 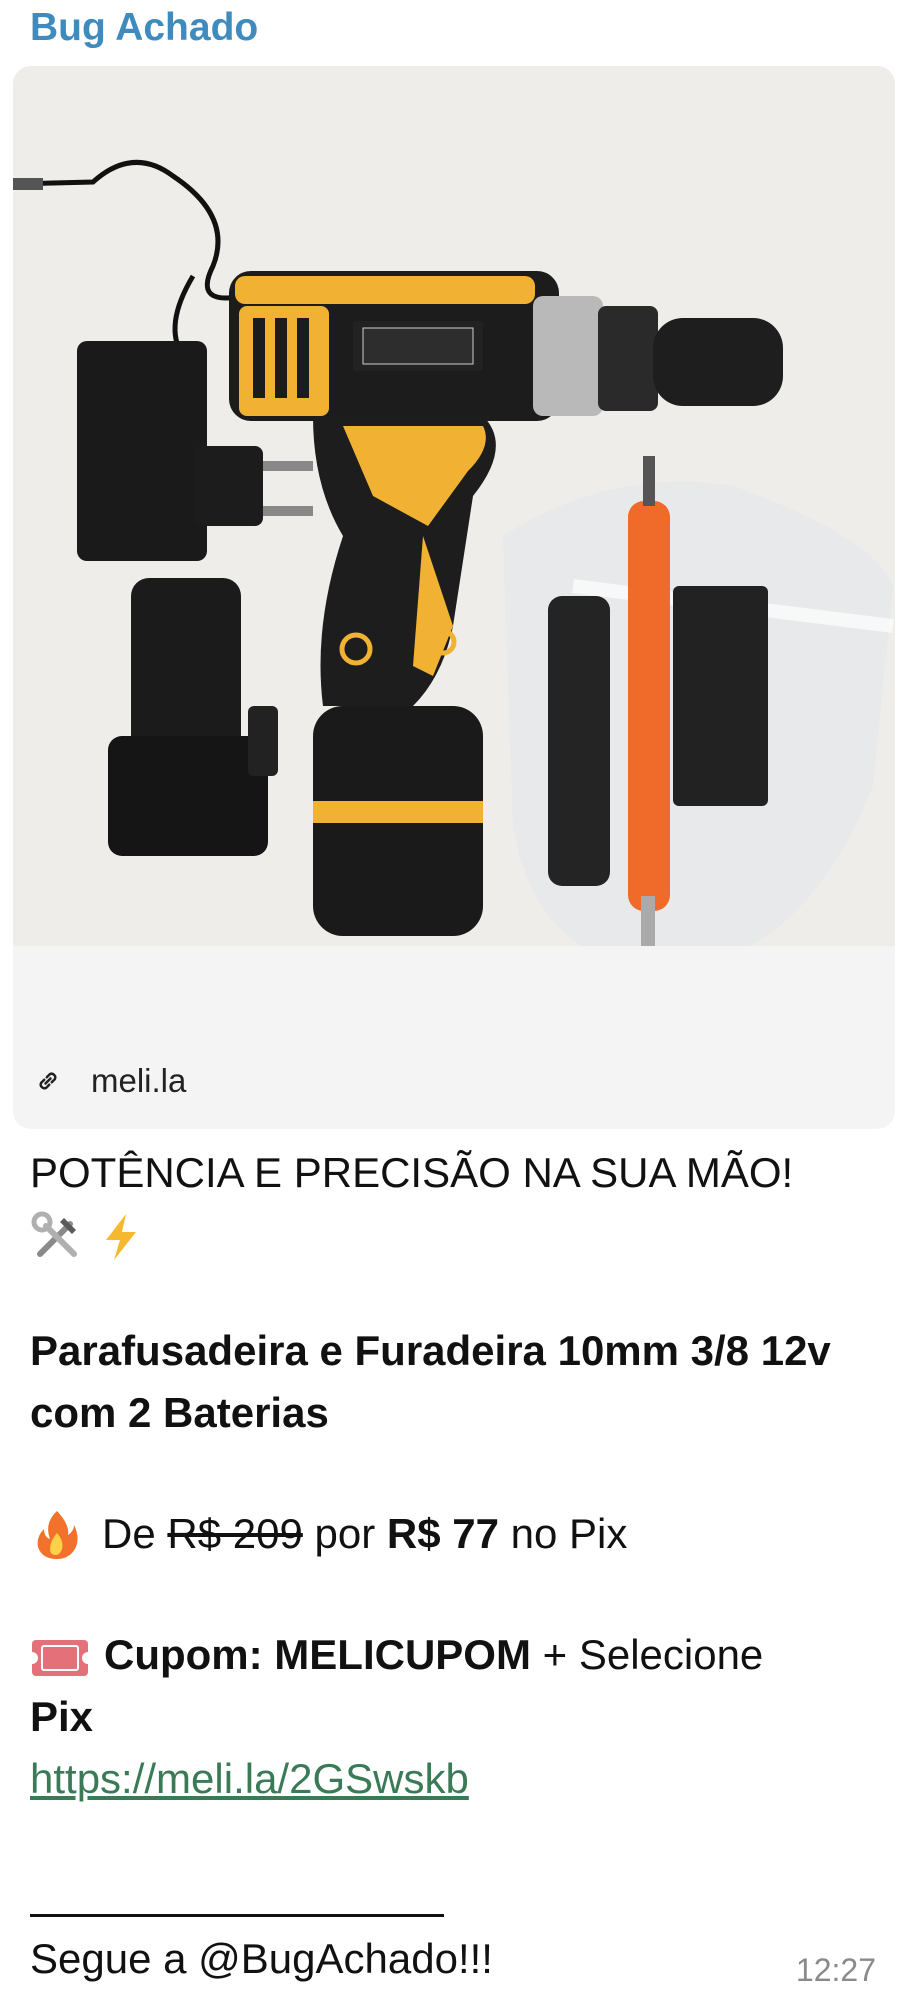 I want to click on coupon-code: Cupom: MELICUPOM, so click(x=317, y=1654).